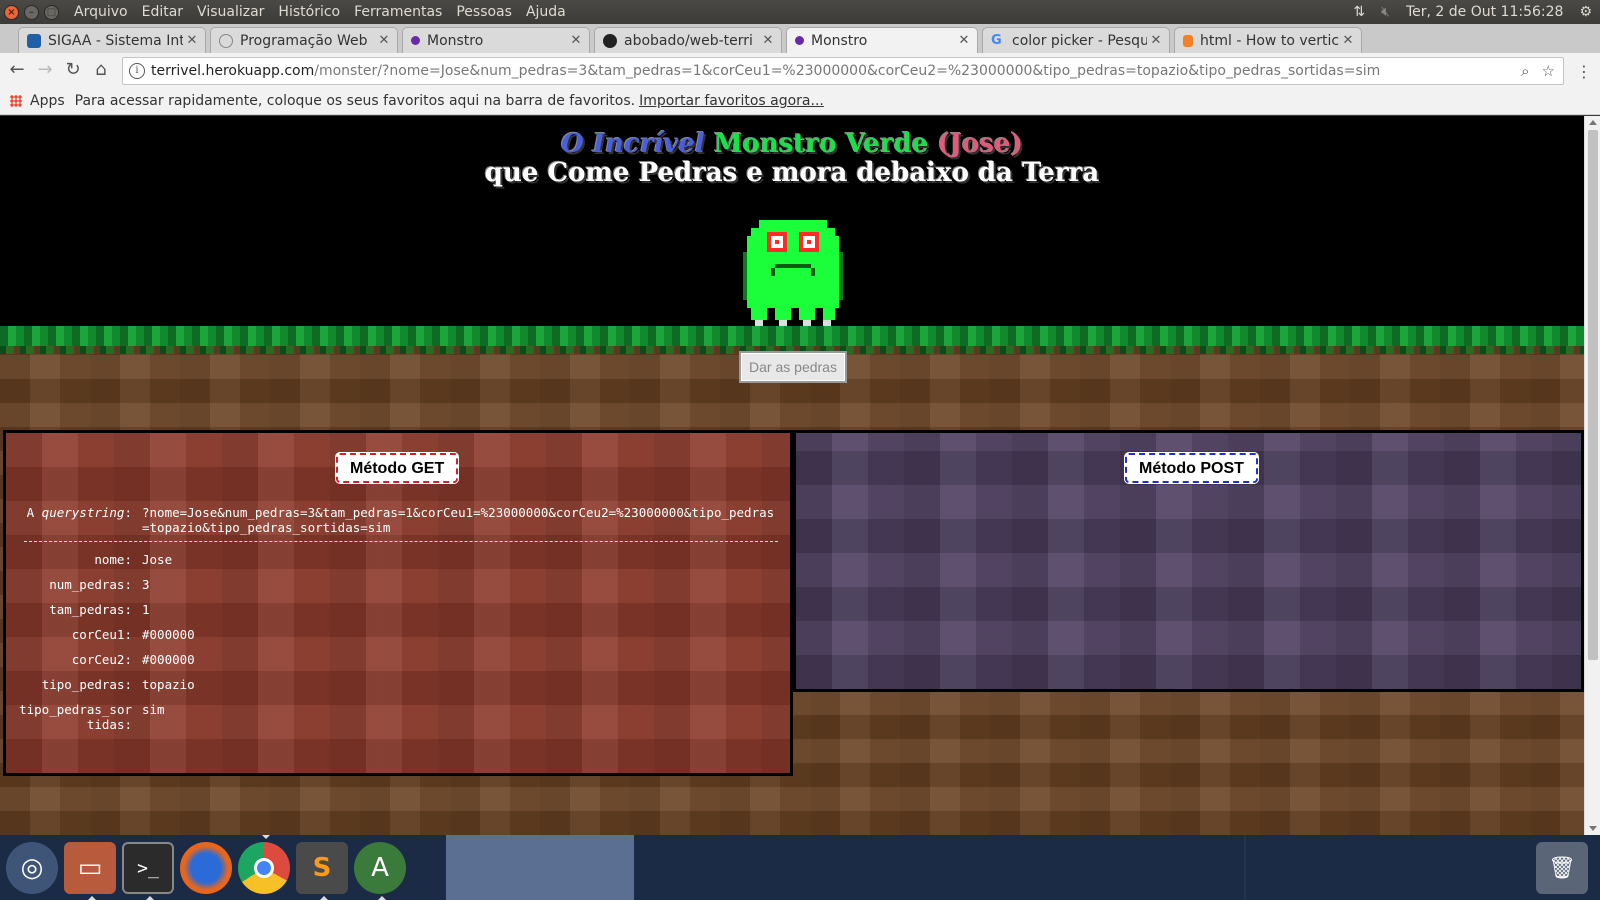 The height and width of the screenshot is (900, 1600). I want to click on post-method-panel: Método POST, so click(1188, 561).